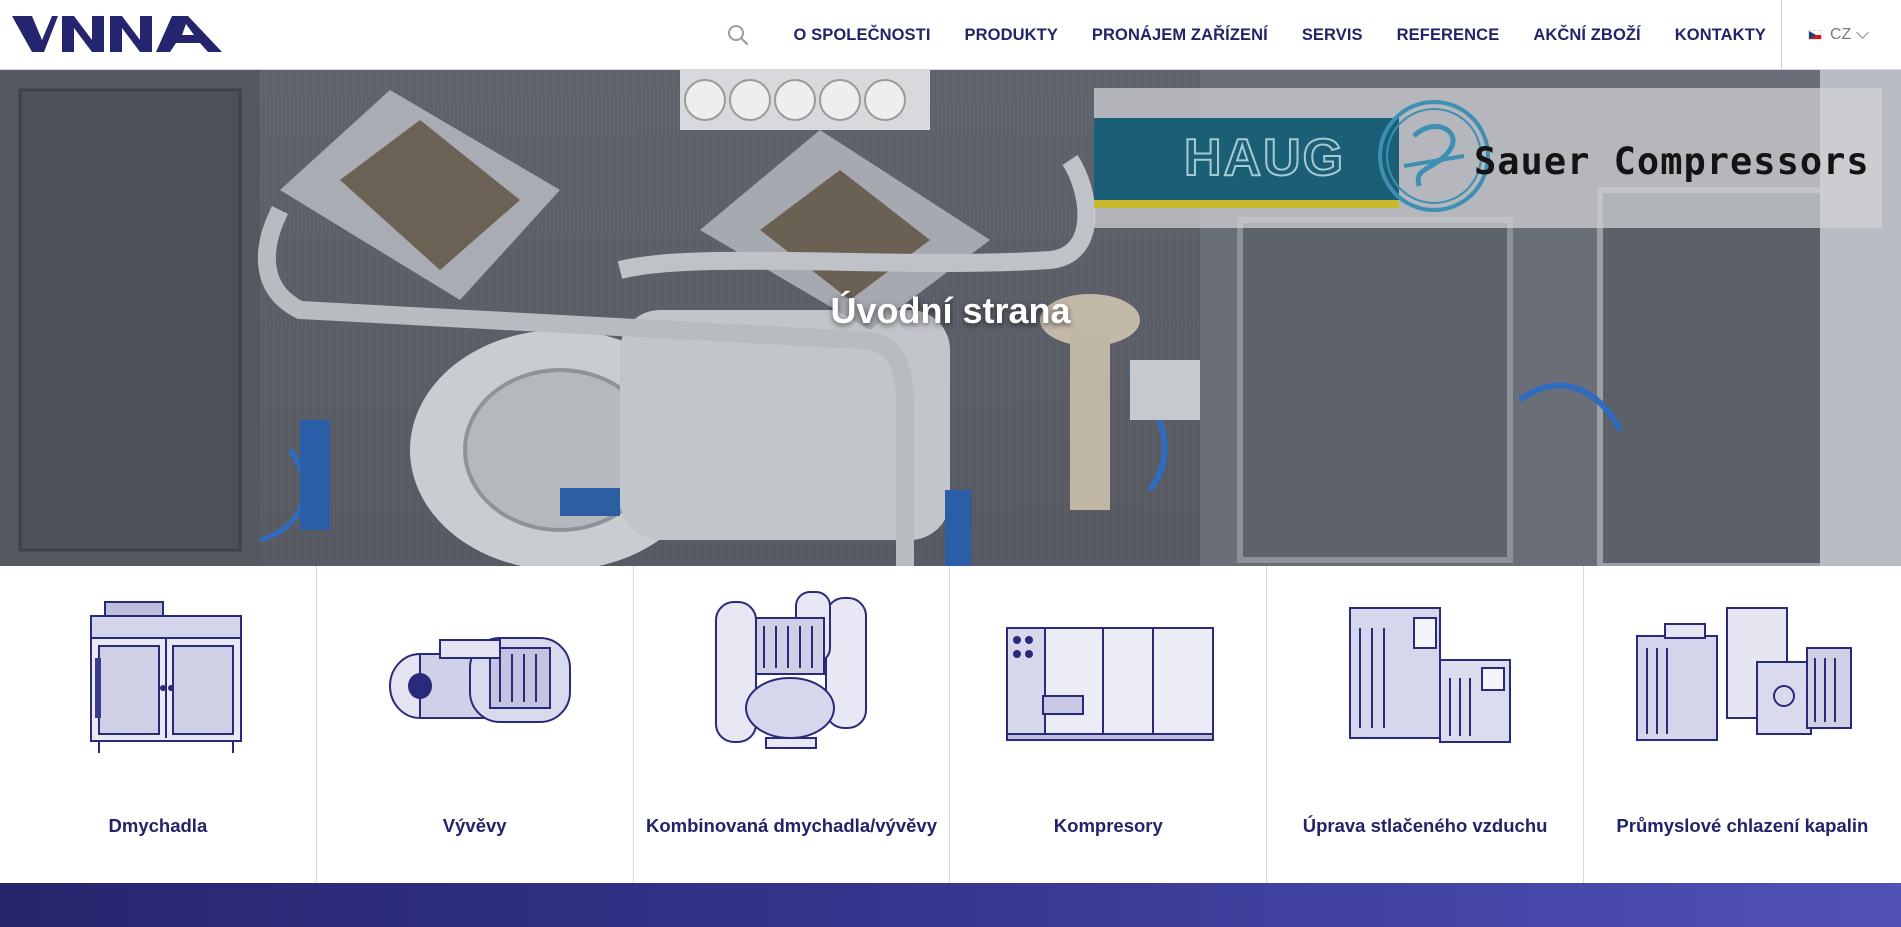  I want to click on czech-flag-icon, so click(1815, 35).